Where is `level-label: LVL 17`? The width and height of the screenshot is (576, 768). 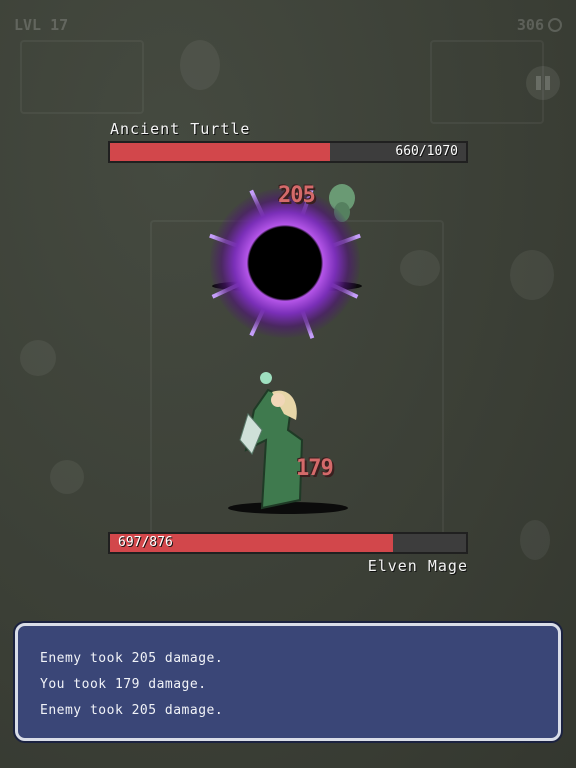 level-label: LVL 17 is located at coordinates (41, 25).